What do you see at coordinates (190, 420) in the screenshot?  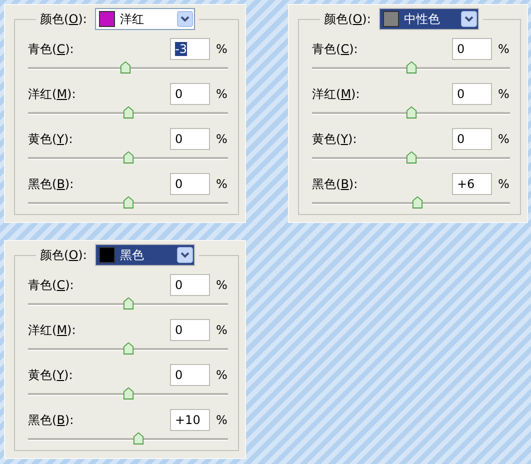 I see `value-field: +10` at bounding box center [190, 420].